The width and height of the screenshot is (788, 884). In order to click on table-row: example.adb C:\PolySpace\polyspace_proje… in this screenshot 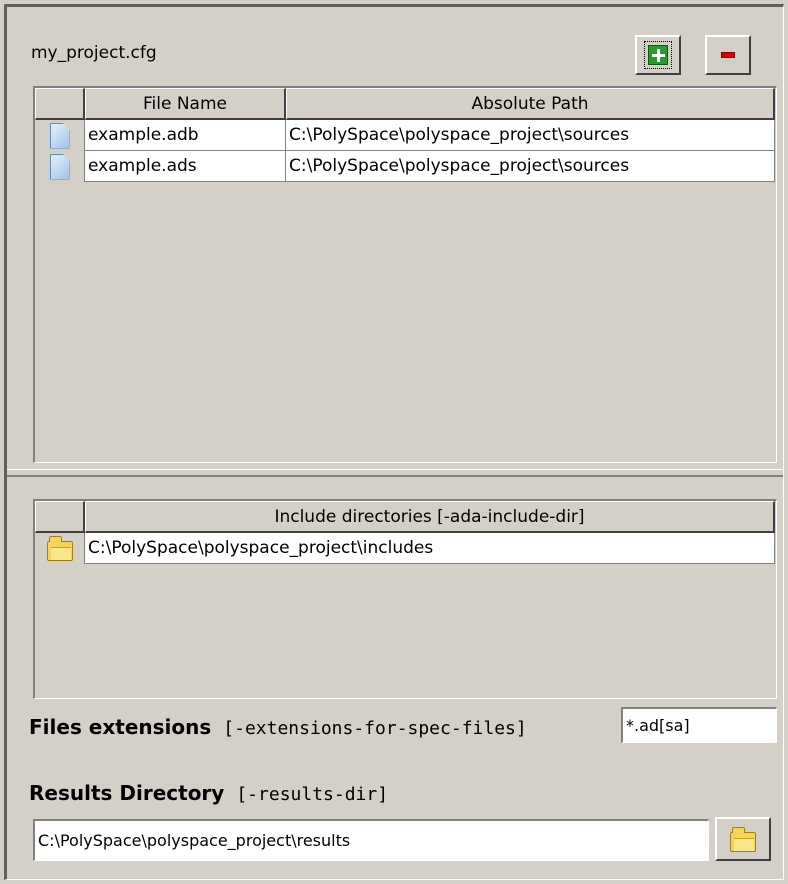, I will do `click(405, 135)`.